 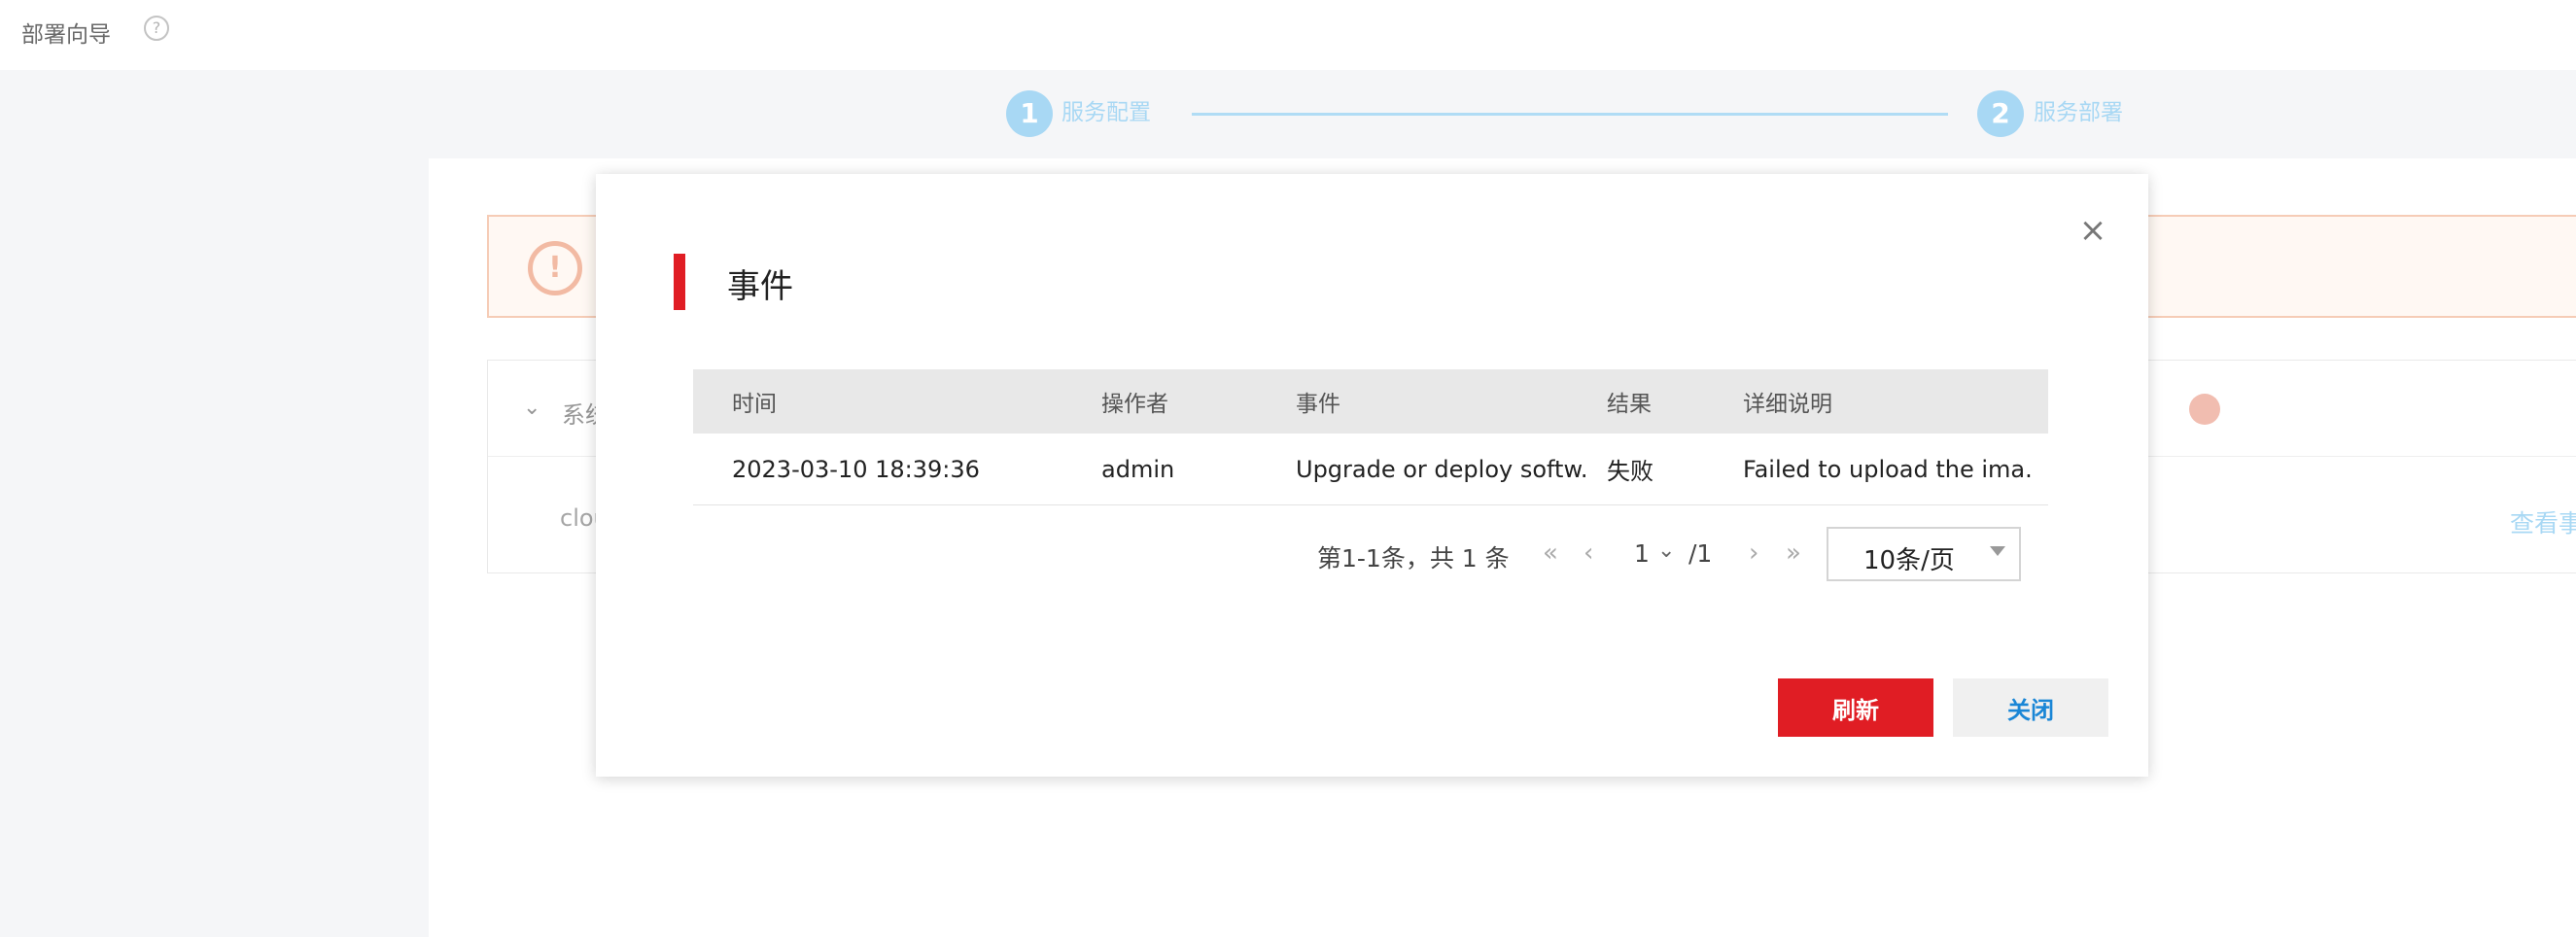 What do you see at coordinates (1630, 404) in the screenshot?
I see `column-header-result: 结果` at bounding box center [1630, 404].